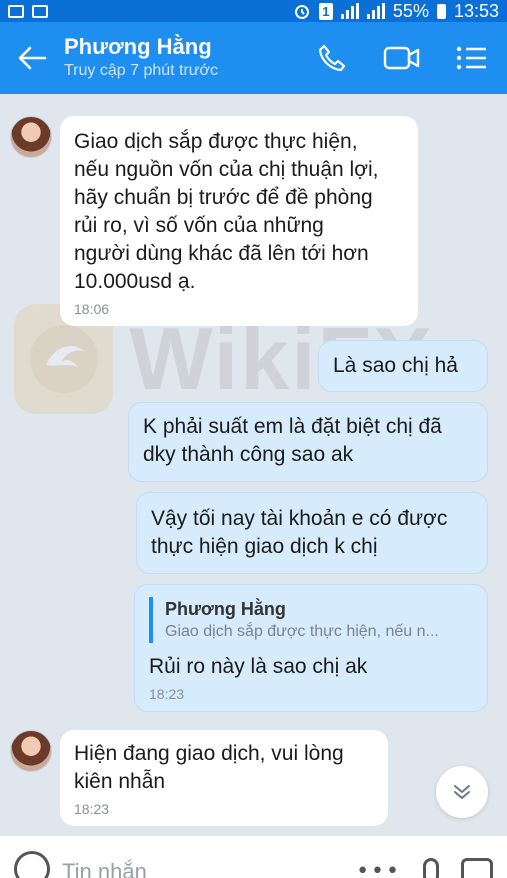 The height and width of the screenshot is (878, 507). I want to click on video-call-icon, so click(401, 58).